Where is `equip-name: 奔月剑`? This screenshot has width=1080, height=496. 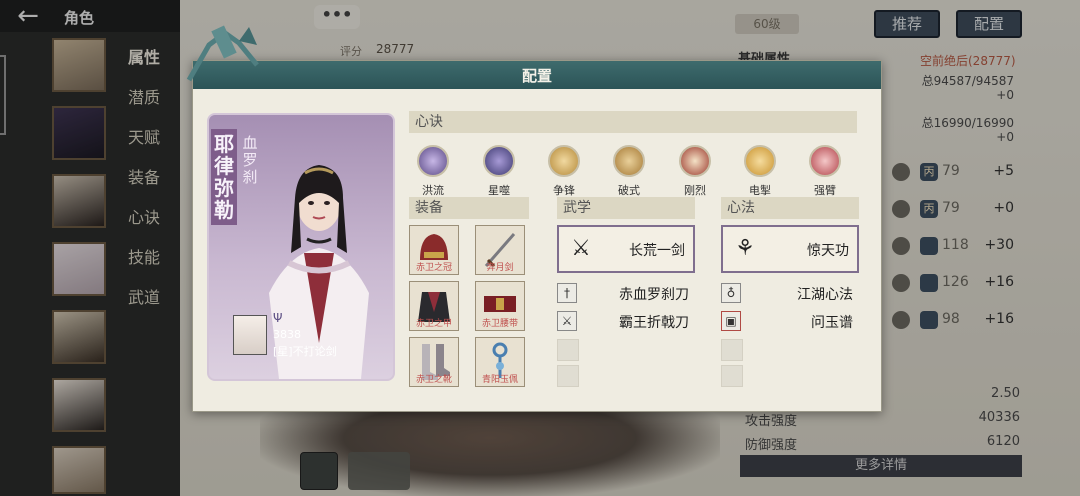 equip-name: 奔月剑 is located at coordinates (500, 268).